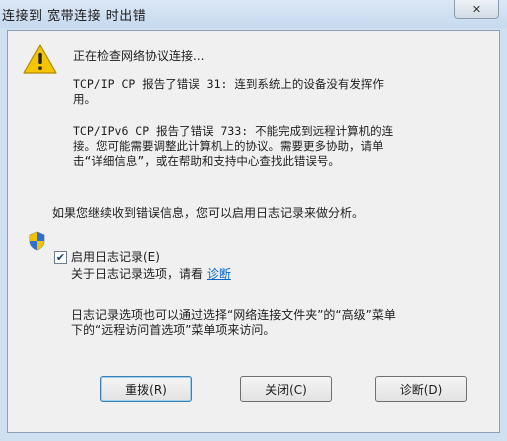 This screenshot has height=441, width=507. Describe the element at coordinates (40, 59) in the screenshot. I see `warning-icon` at that location.